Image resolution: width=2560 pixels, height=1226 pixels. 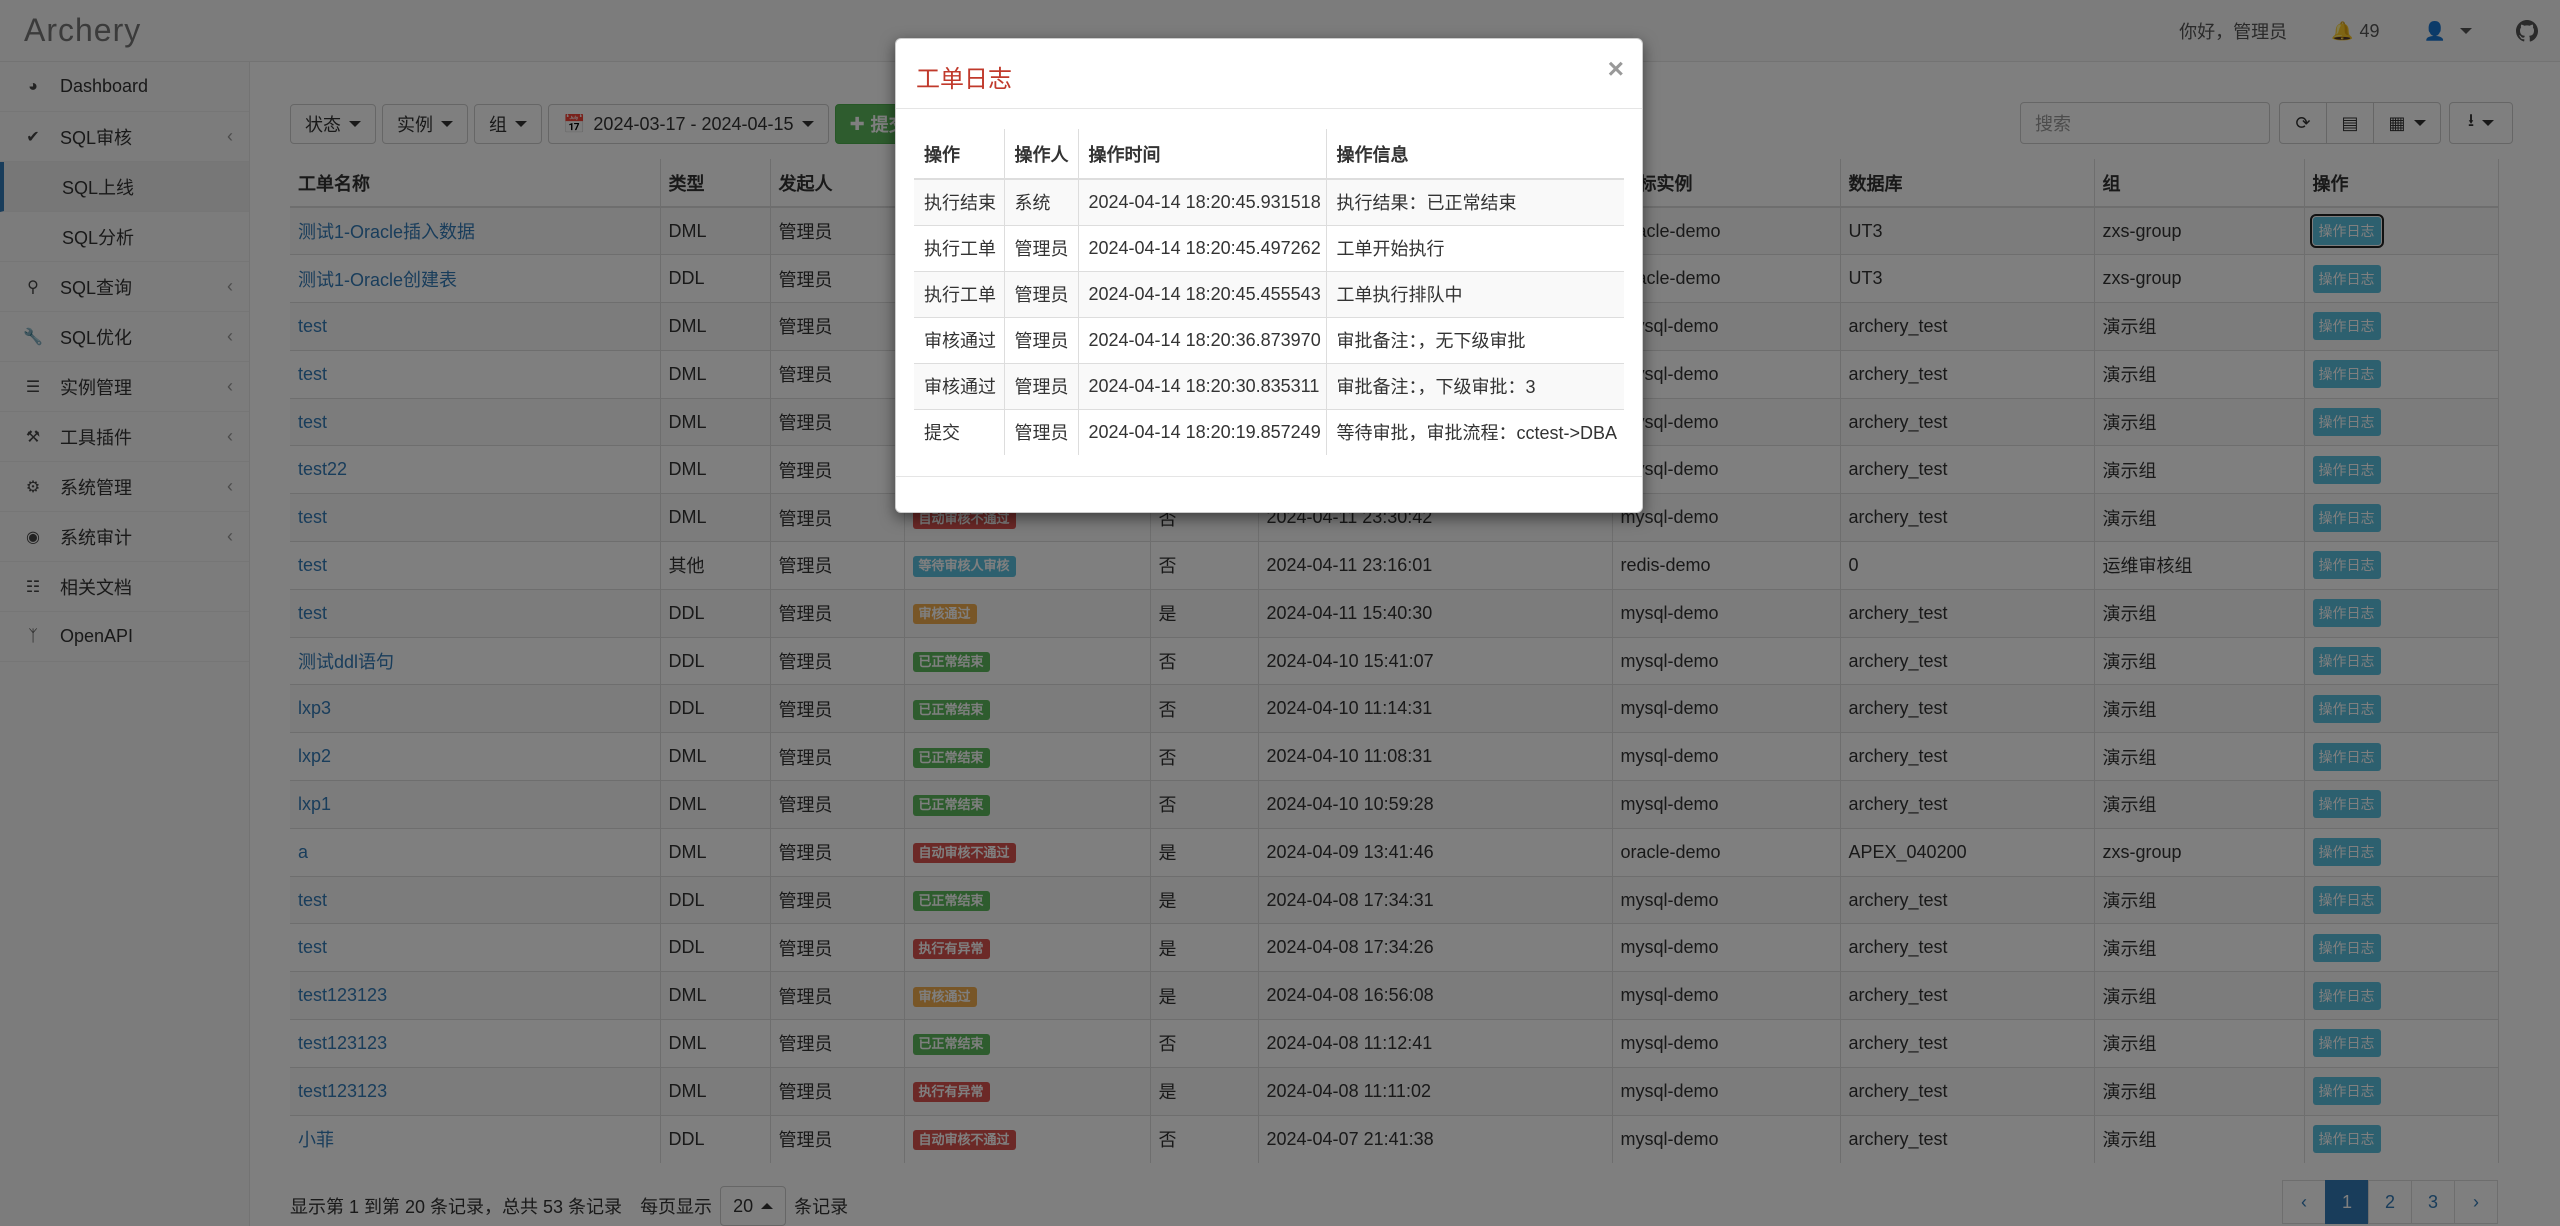 What do you see at coordinates (1202, 248) in the screenshot?
I see `log-cell-time: 2024-04-14 18:20:45.497262` at bounding box center [1202, 248].